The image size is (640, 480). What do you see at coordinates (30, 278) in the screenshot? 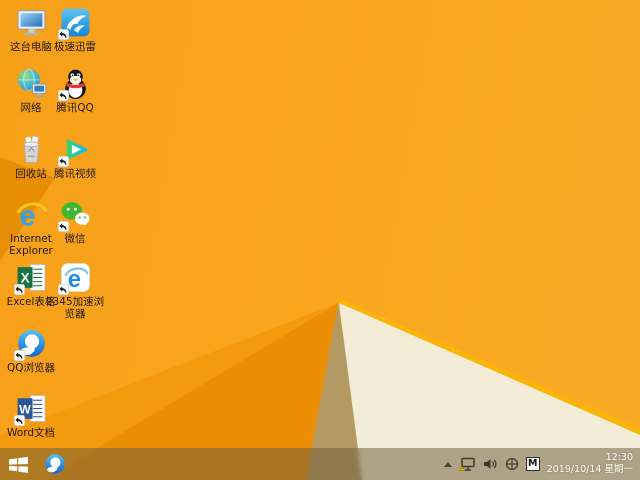
I see `excel-icon: X` at bounding box center [30, 278].